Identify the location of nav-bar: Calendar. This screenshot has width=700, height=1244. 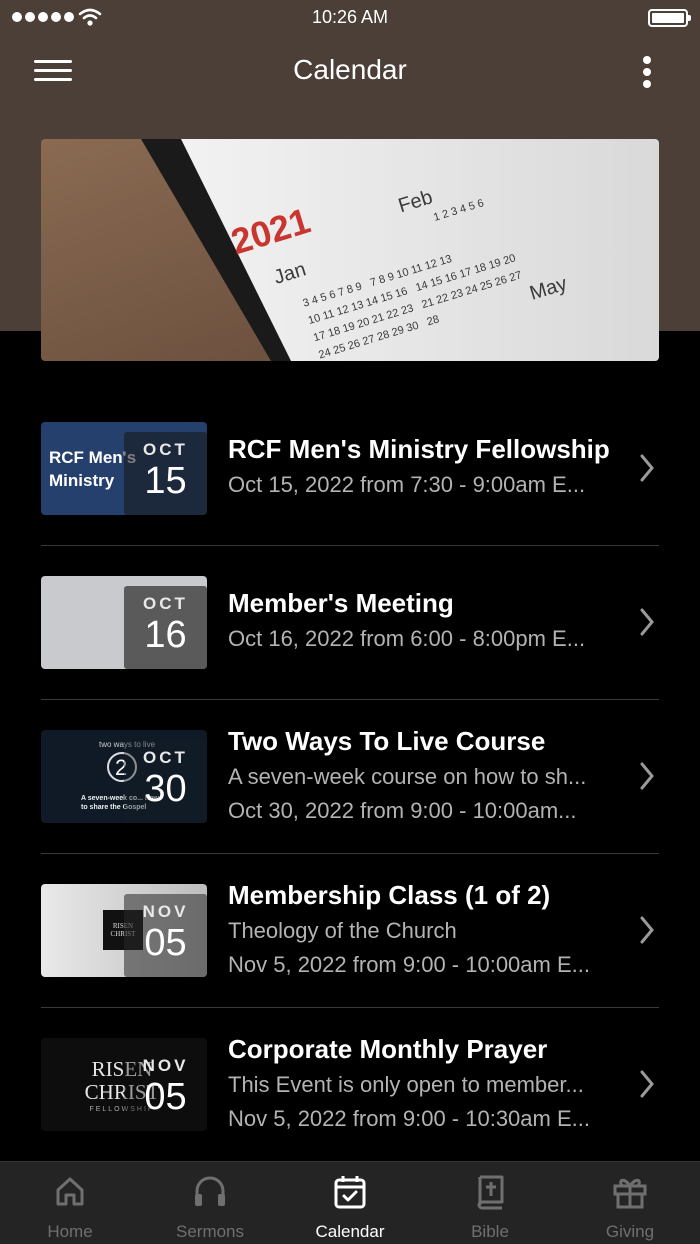
(350, 71).